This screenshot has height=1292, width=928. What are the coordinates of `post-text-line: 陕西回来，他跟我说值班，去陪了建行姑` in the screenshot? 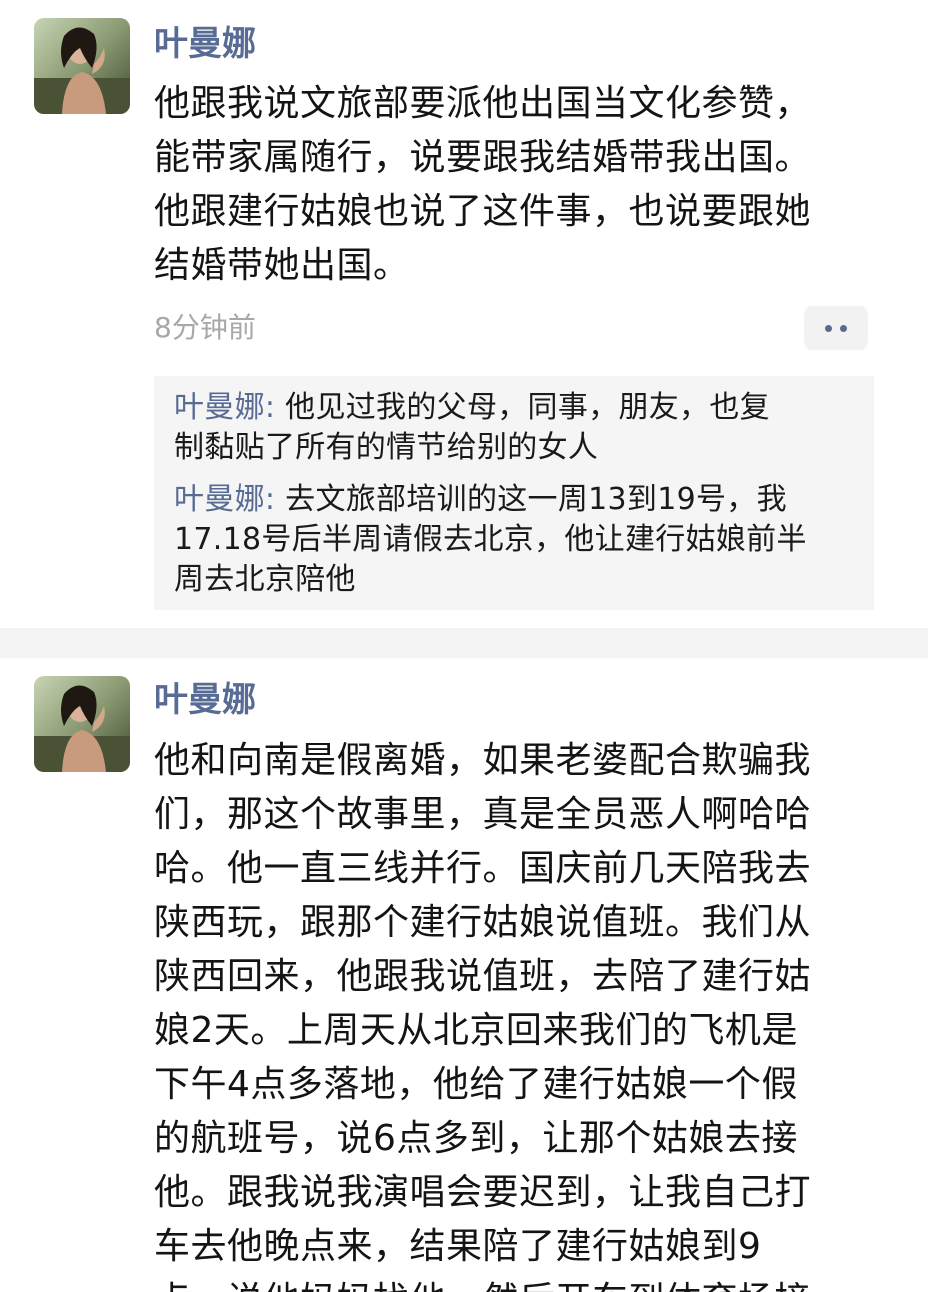 It's located at (483, 976).